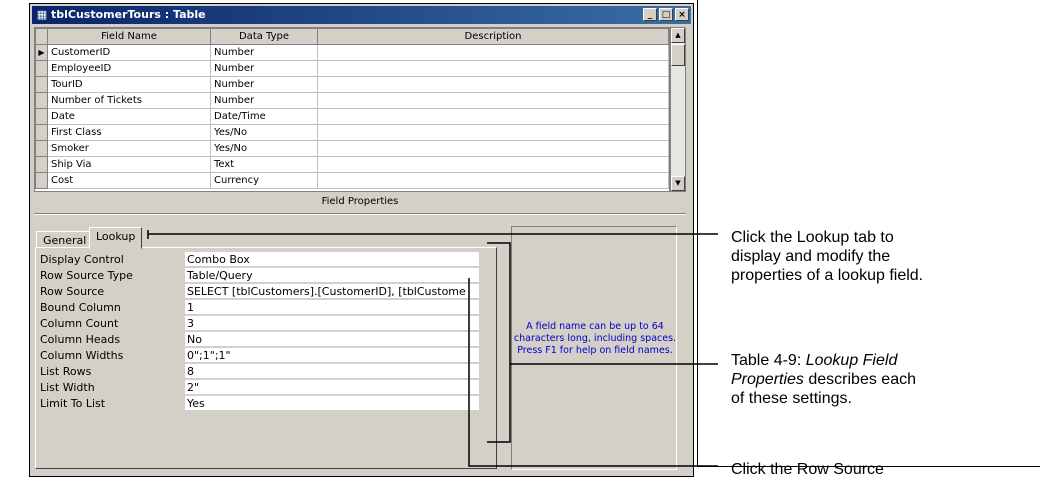  I want to click on property-value: Yes, so click(332, 403).